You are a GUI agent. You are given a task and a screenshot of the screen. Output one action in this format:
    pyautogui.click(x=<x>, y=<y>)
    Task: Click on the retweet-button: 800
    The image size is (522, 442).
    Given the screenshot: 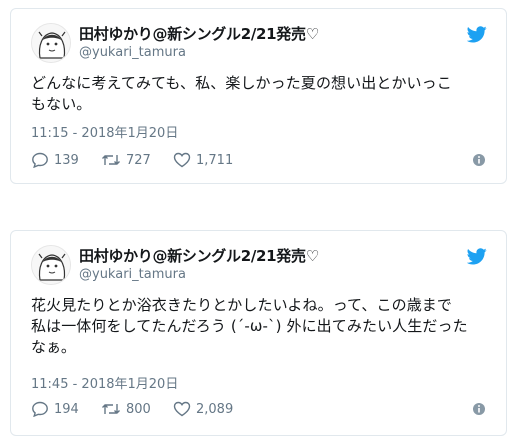 What is the action you would take?
    pyautogui.click(x=126, y=409)
    